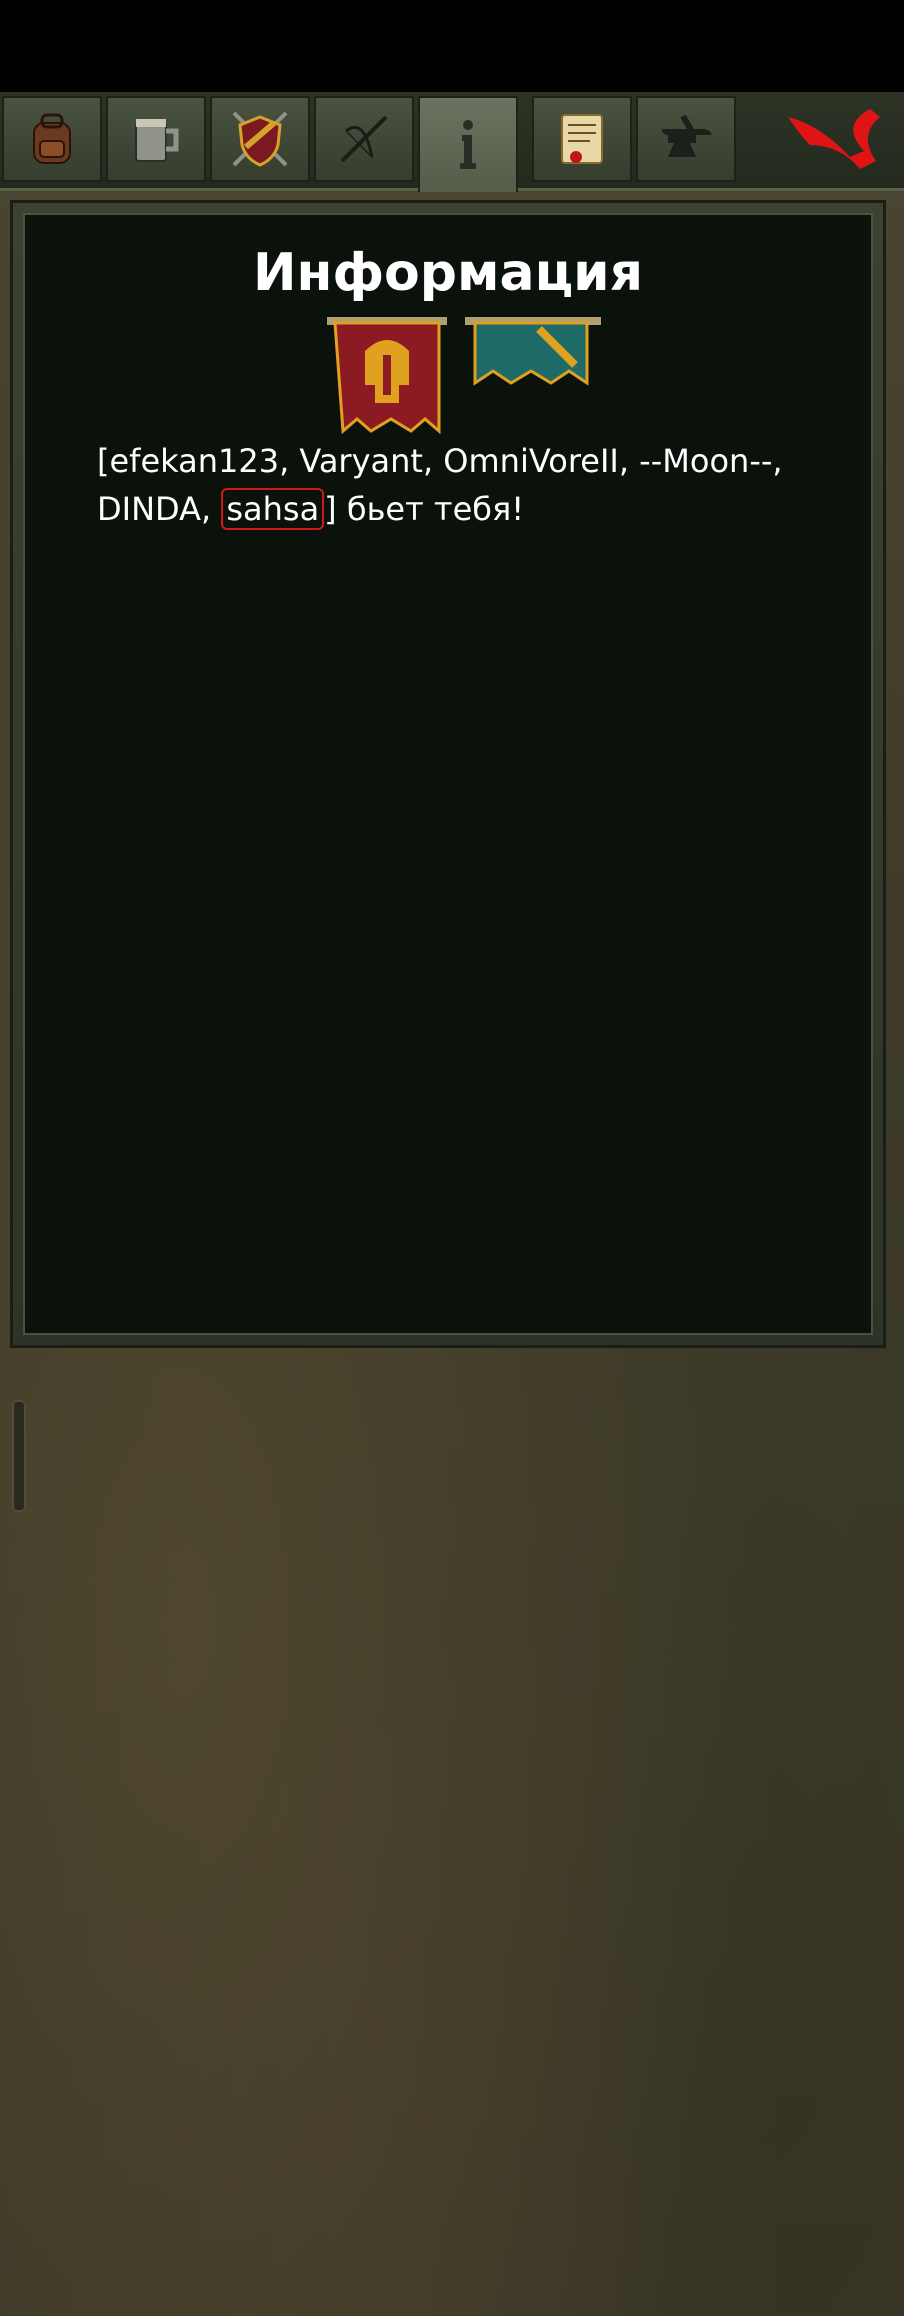 The width and height of the screenshot is (904, 2316). I want to click on teal-hammer-banner-icon, so click(533, 351).